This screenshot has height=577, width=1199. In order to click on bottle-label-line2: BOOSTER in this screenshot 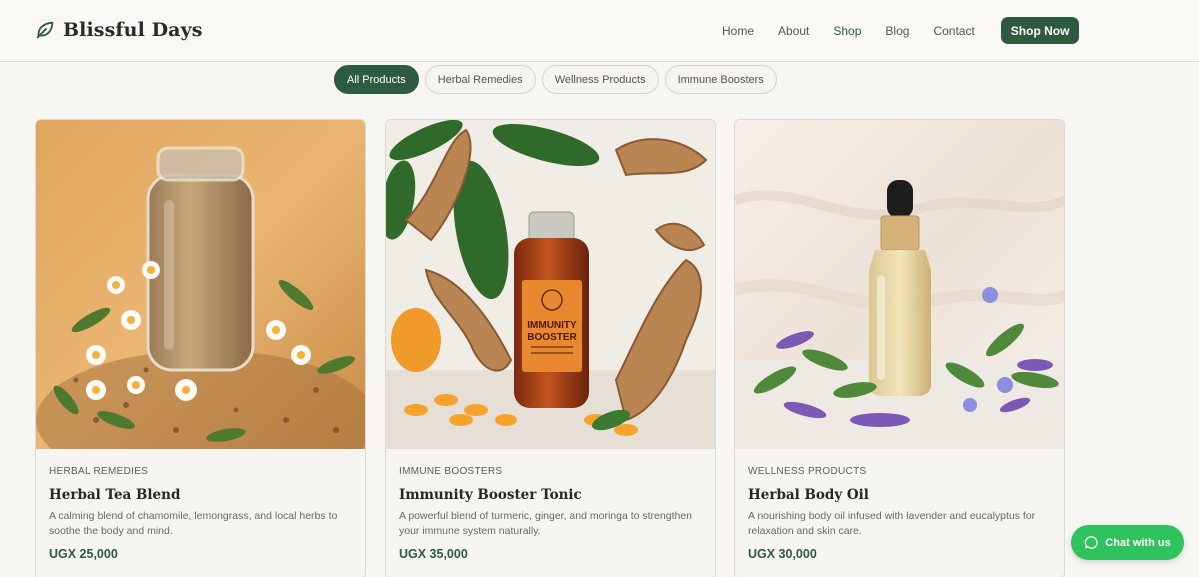, I will do `click(552, 337)`.